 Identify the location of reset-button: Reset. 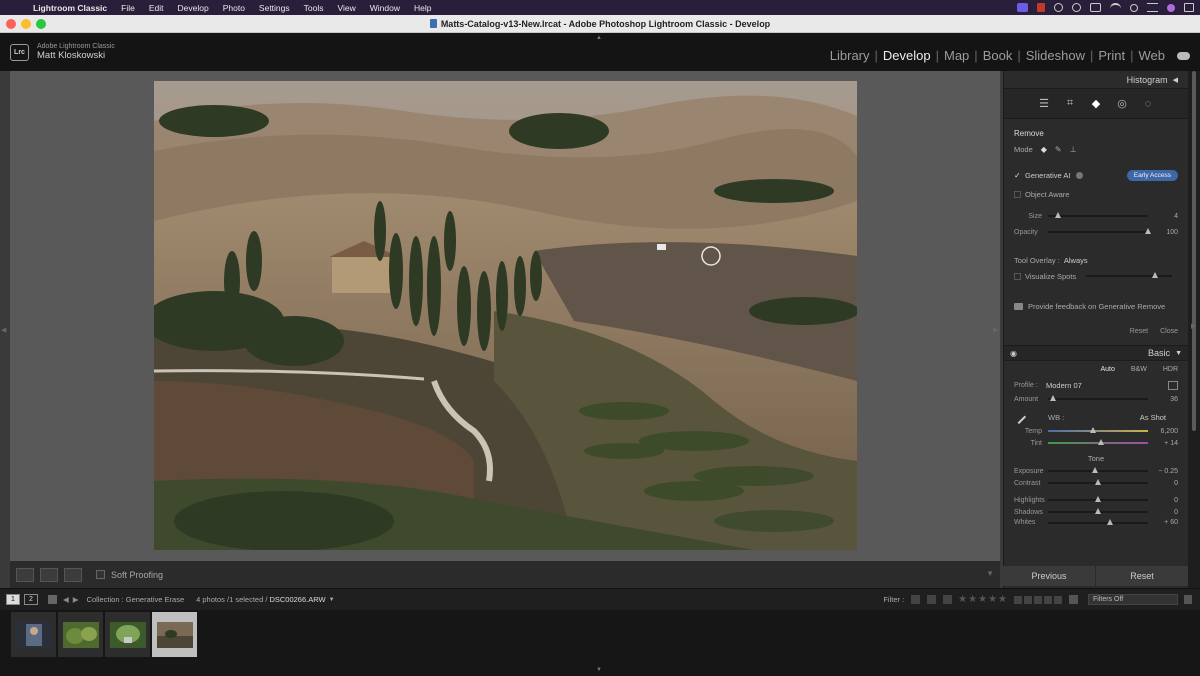
(1142, 576).